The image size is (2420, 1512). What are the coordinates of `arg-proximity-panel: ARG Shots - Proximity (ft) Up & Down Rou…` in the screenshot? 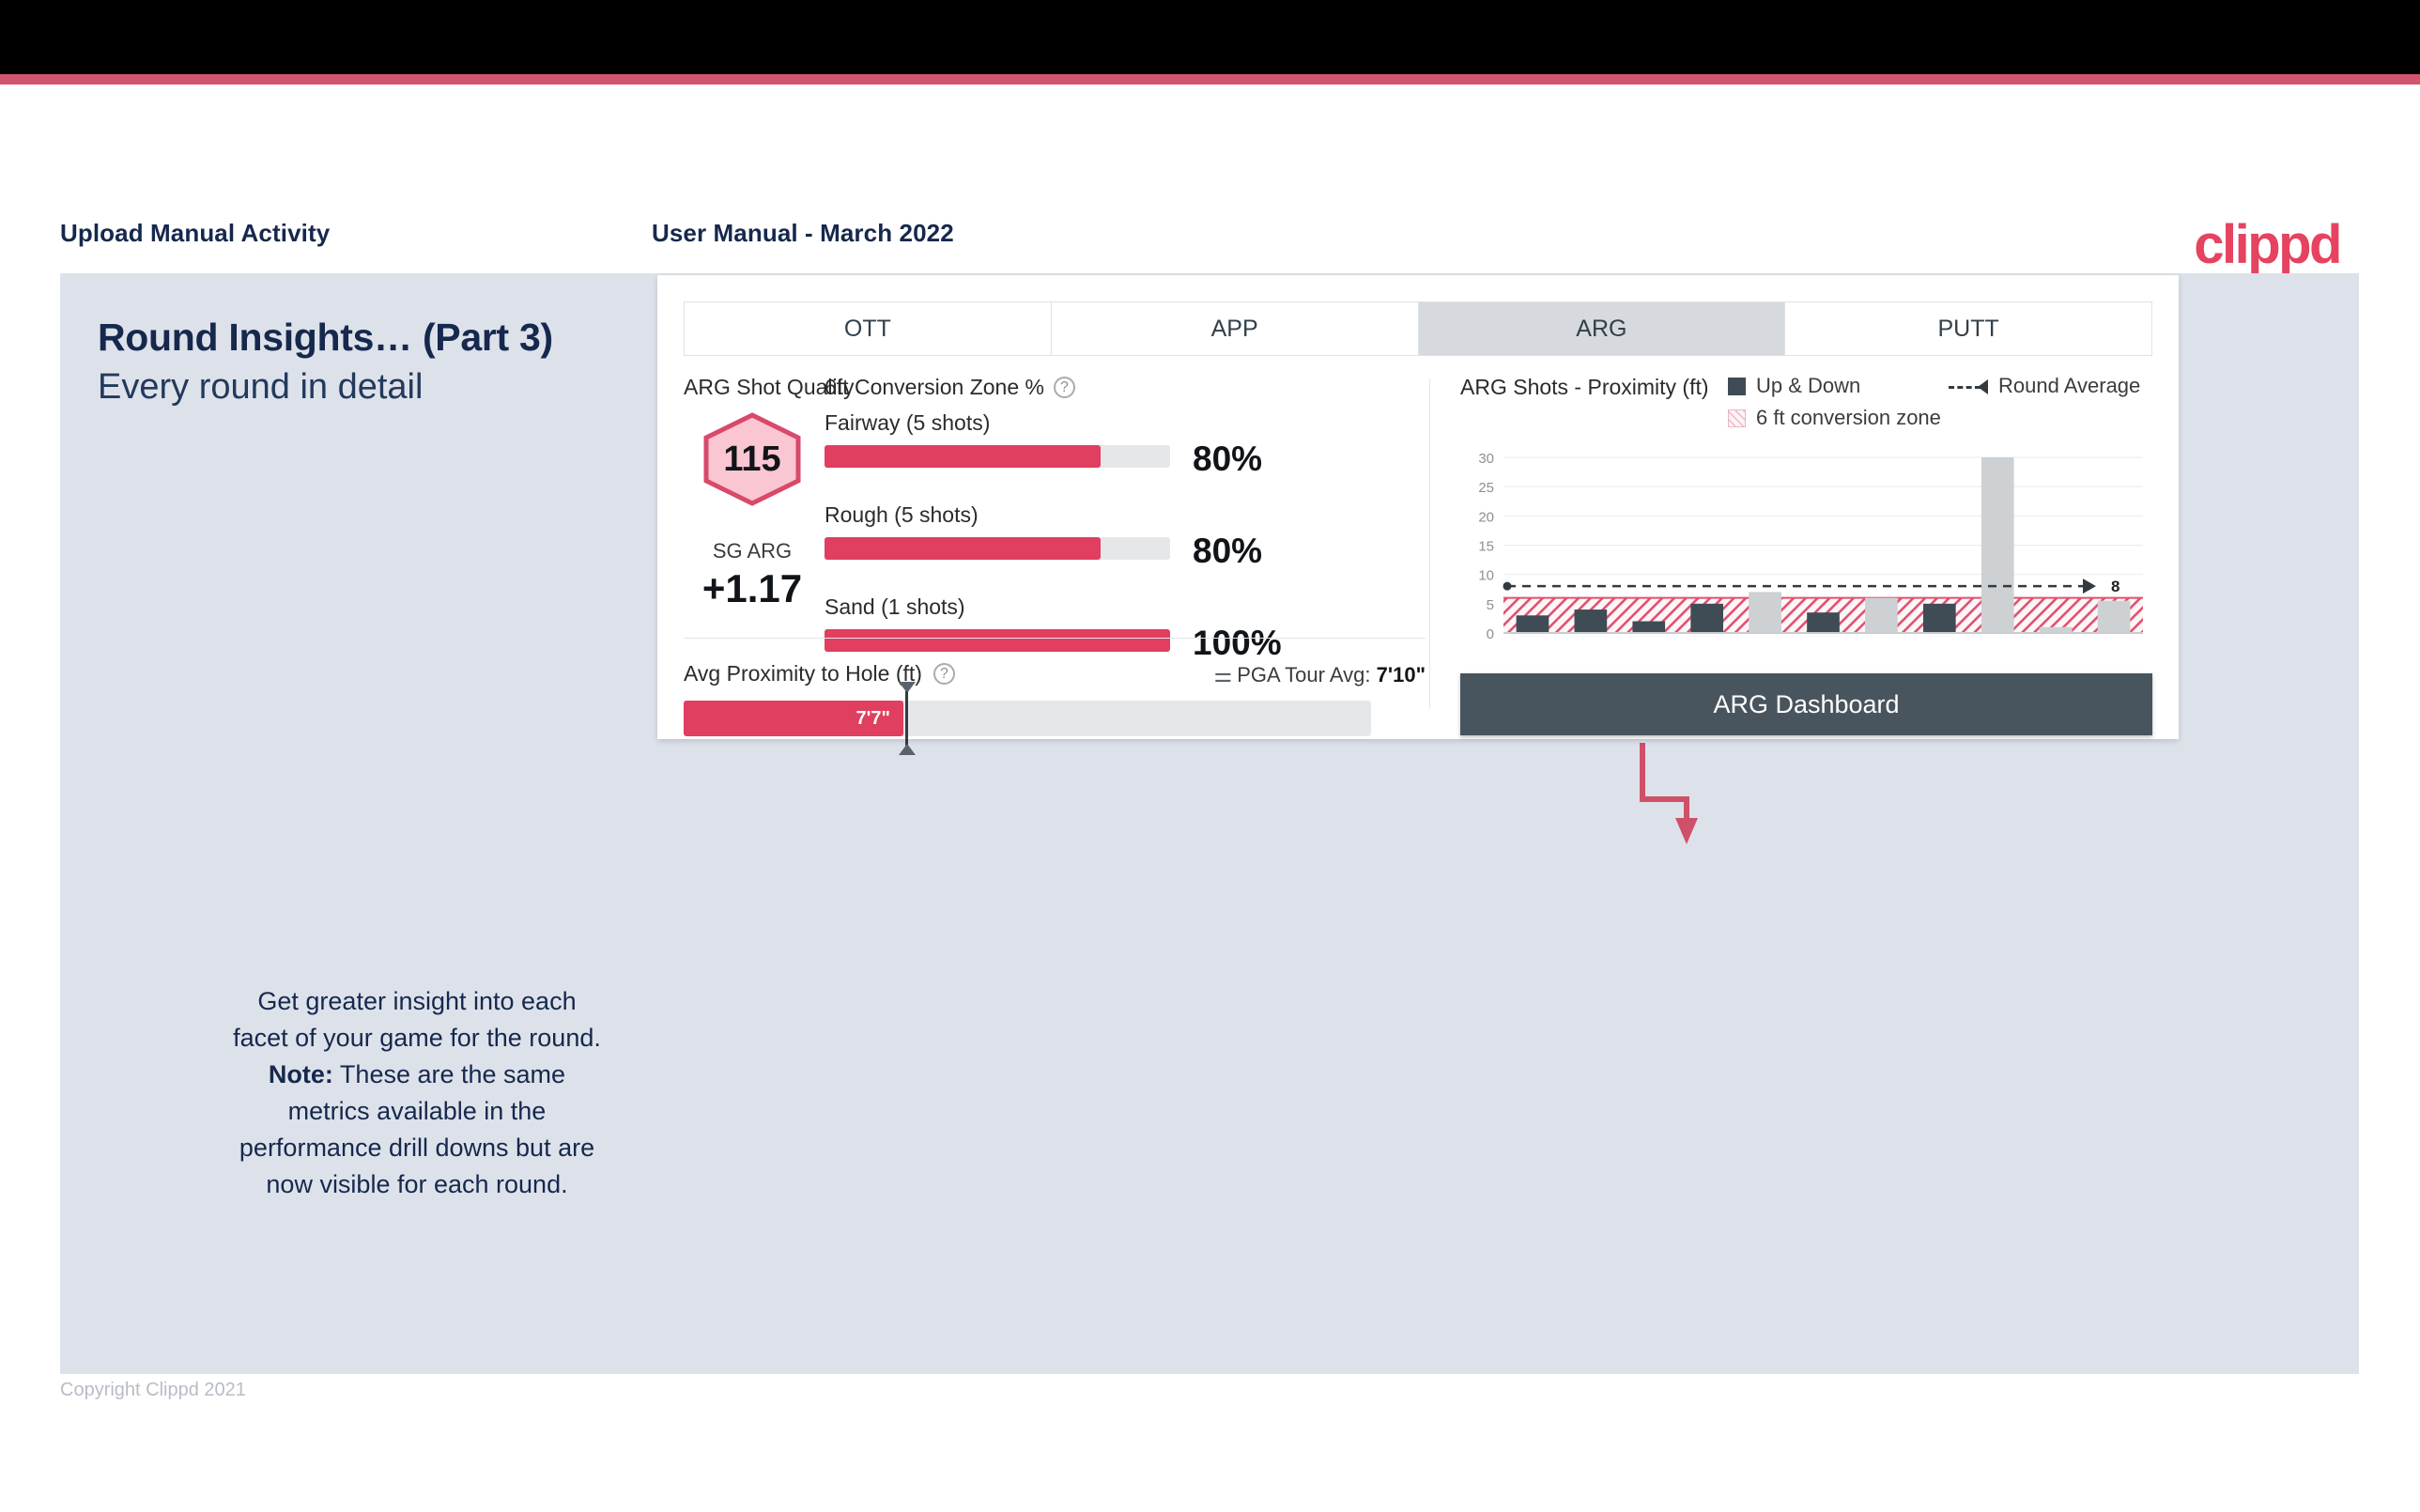 It's located at (1806, 555).